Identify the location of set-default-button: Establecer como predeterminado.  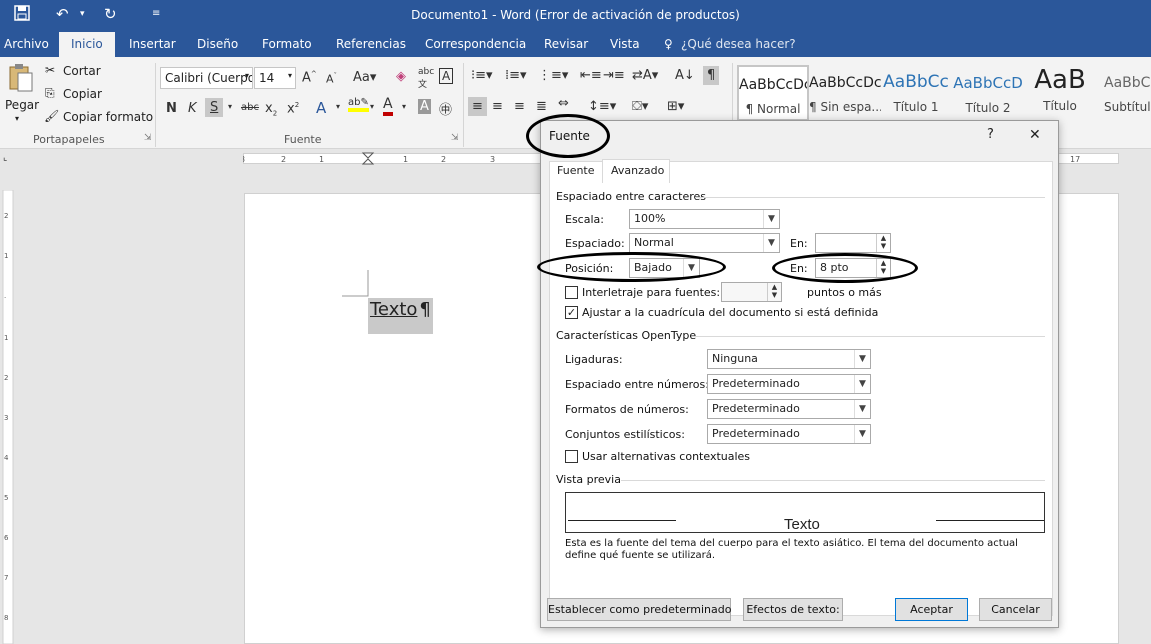
(639, 609).